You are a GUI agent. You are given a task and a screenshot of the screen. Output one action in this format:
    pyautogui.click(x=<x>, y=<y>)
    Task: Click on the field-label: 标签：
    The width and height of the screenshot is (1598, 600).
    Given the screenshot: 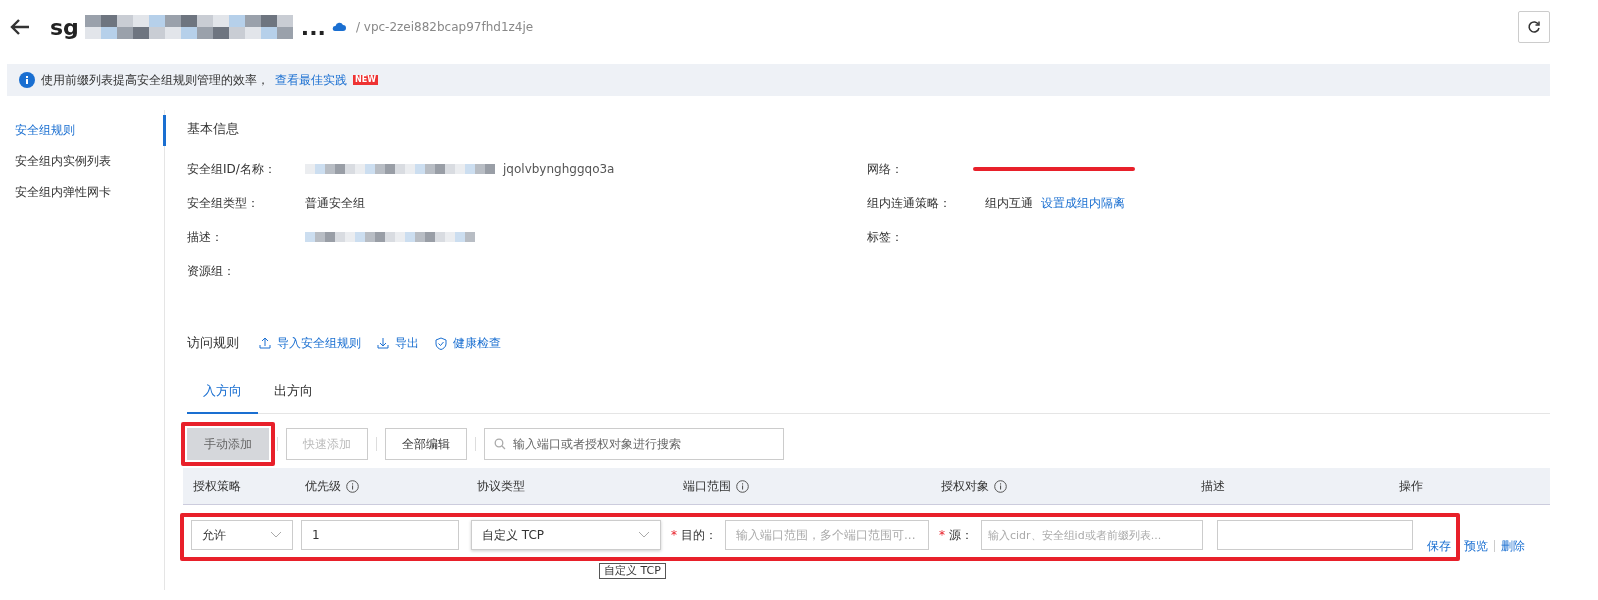 What is the action you would take?
    pyautogui.click(x=885, y=237)
    